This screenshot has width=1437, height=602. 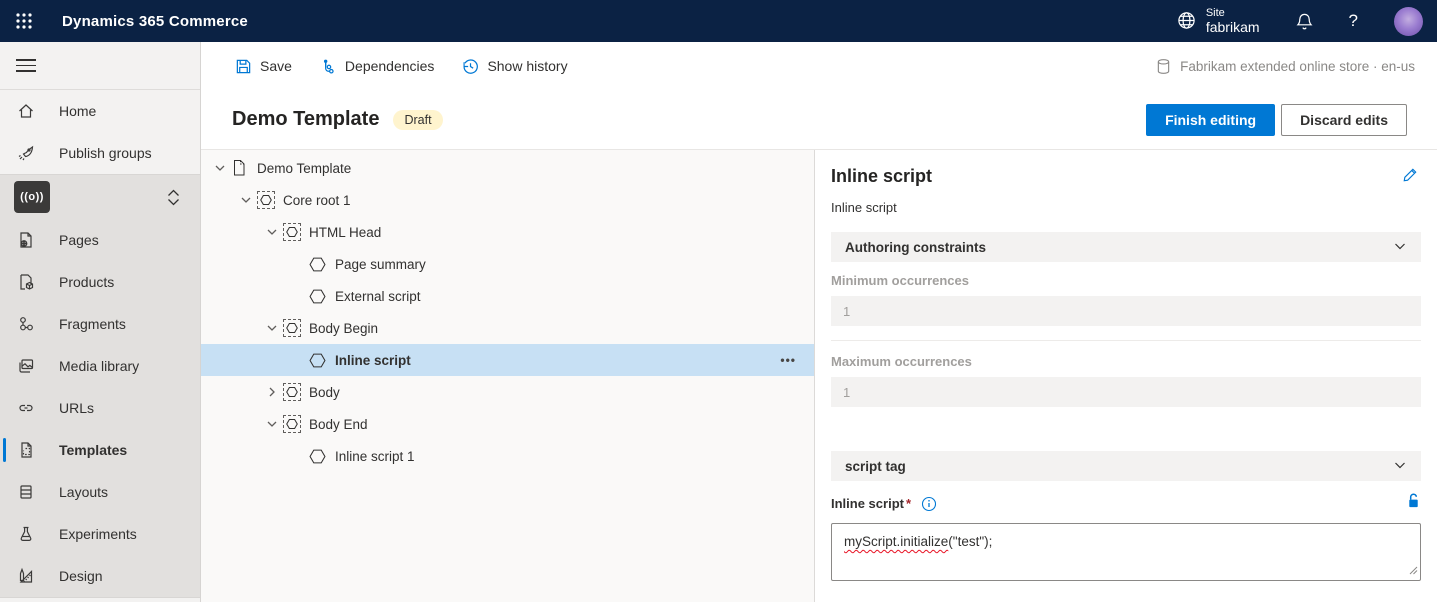 What do you see at coordinates (25, 534) in the screenshot?
I see `experiments-flask-icon` at bounding box center [25, 534].